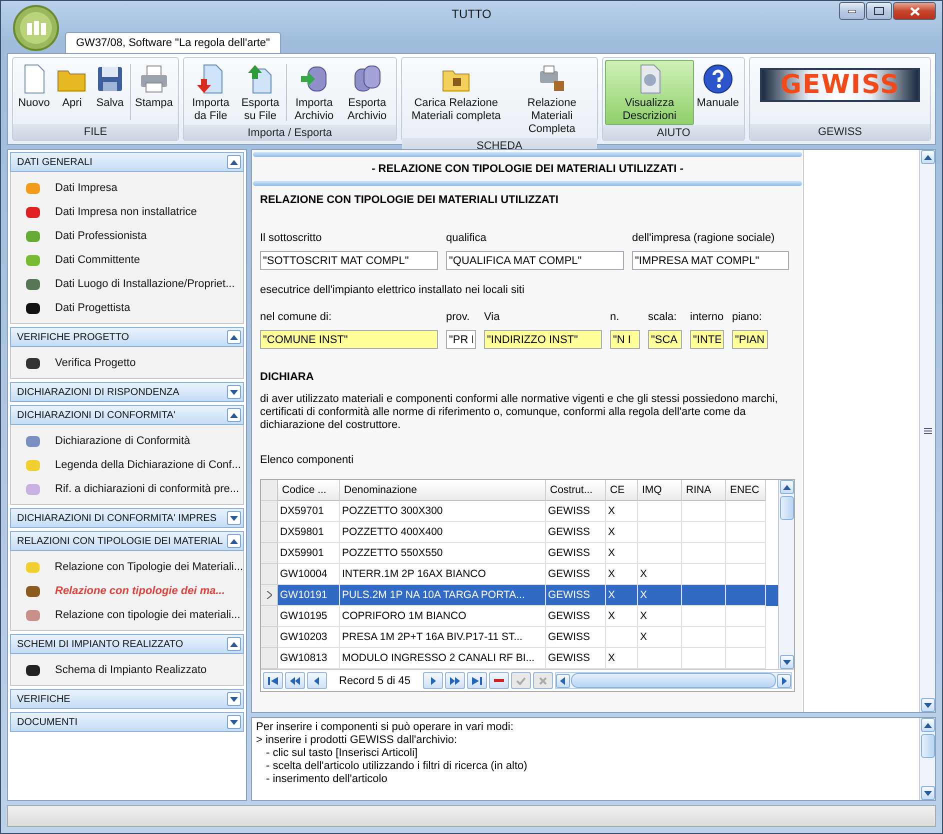 This screenshot has height=834, width=943. I want to click on section-header: VERIFICHE PROGETTO, so click(127, 337).